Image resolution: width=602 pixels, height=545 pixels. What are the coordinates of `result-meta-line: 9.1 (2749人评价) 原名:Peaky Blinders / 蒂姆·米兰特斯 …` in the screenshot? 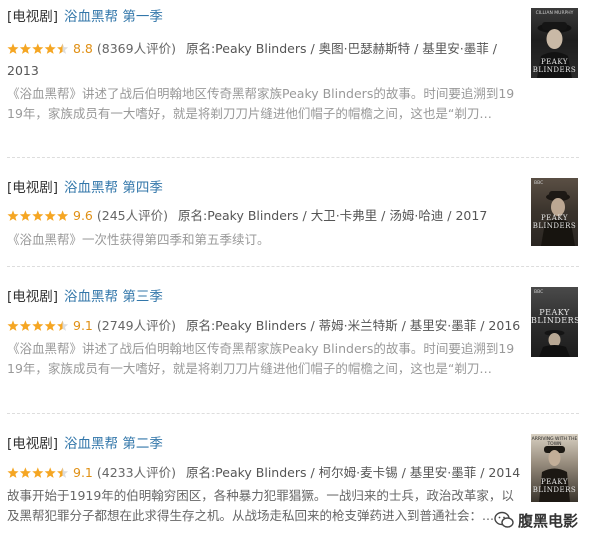 It's located at (263, 326).